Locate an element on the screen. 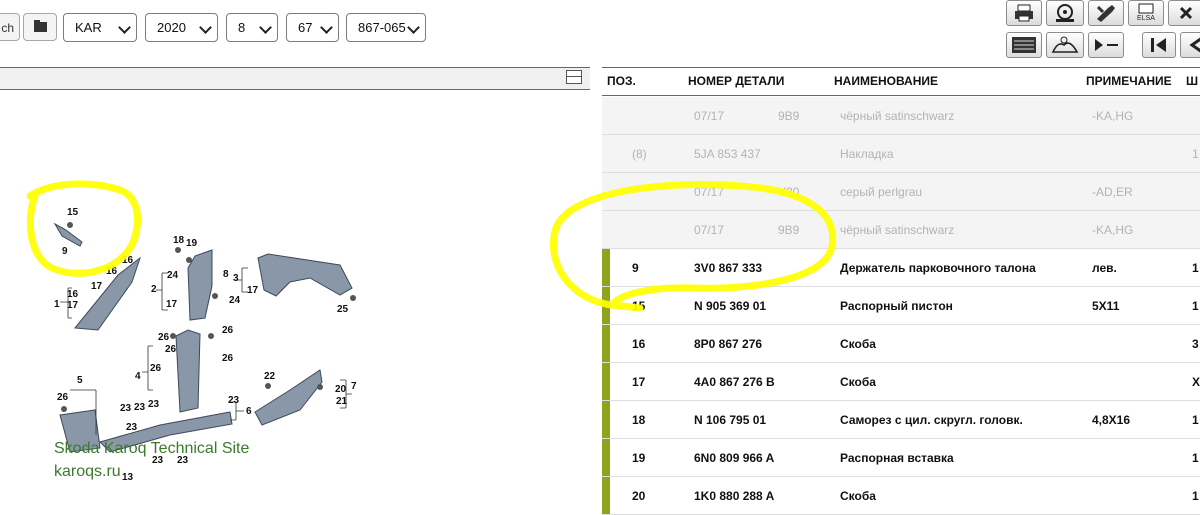  group-select-value: 8 is located at coordinates (242, 27).